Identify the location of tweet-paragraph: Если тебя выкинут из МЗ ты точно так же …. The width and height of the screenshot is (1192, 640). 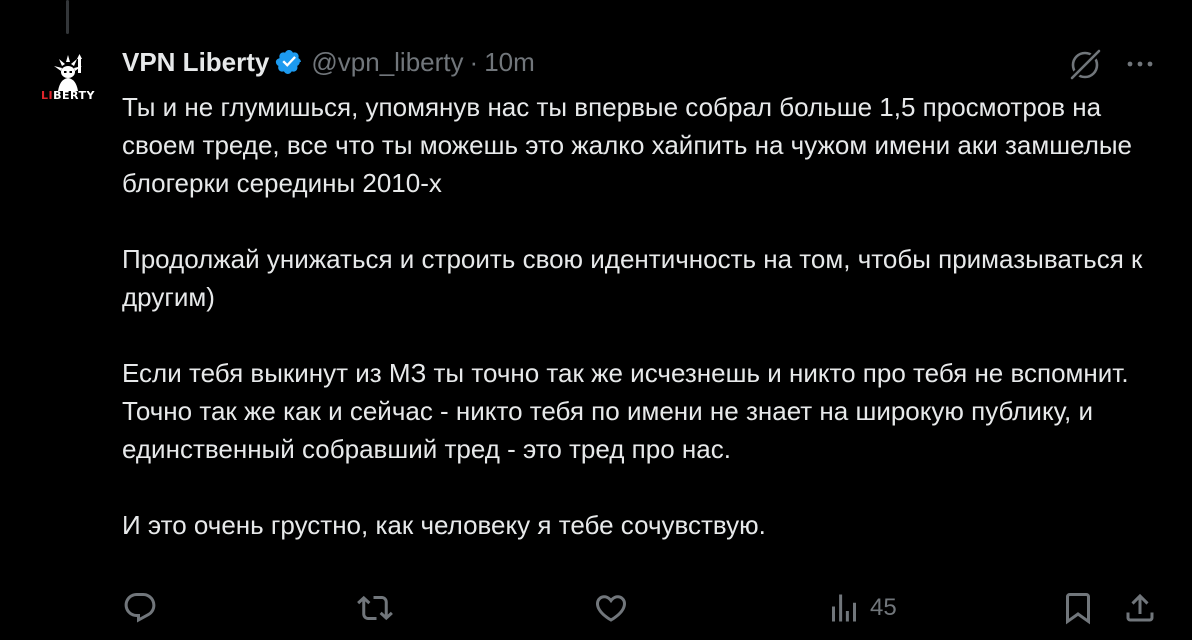
(625, 411).